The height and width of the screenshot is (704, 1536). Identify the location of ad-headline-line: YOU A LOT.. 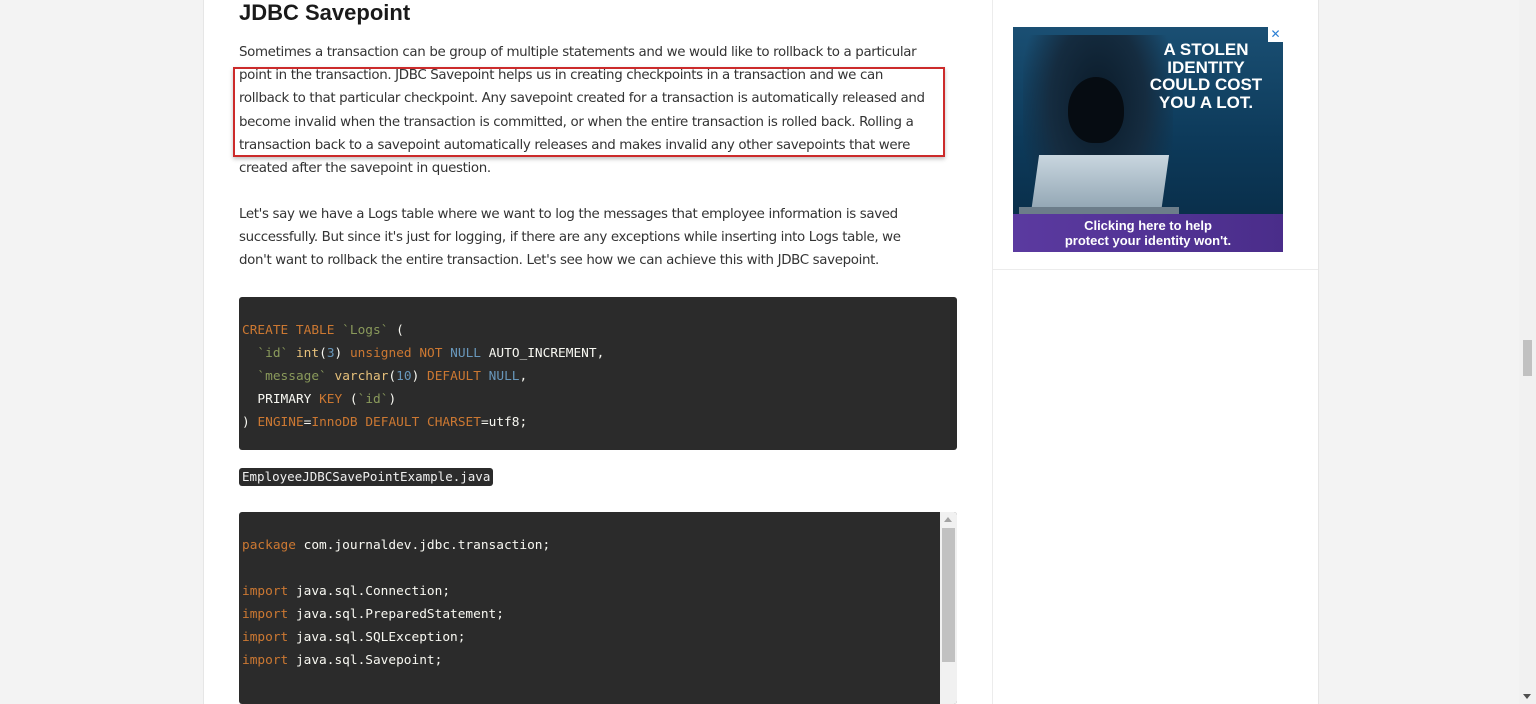
(1206, 102).